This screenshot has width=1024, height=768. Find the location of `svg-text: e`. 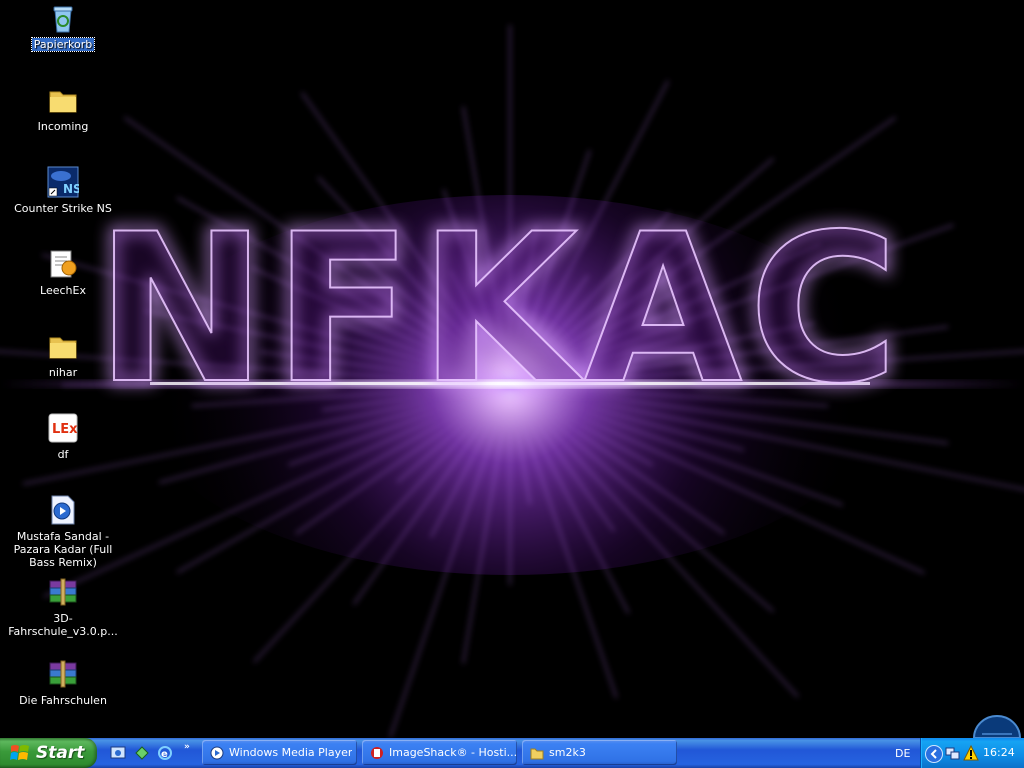

svg-text: e is located at coordinates (164, 754).